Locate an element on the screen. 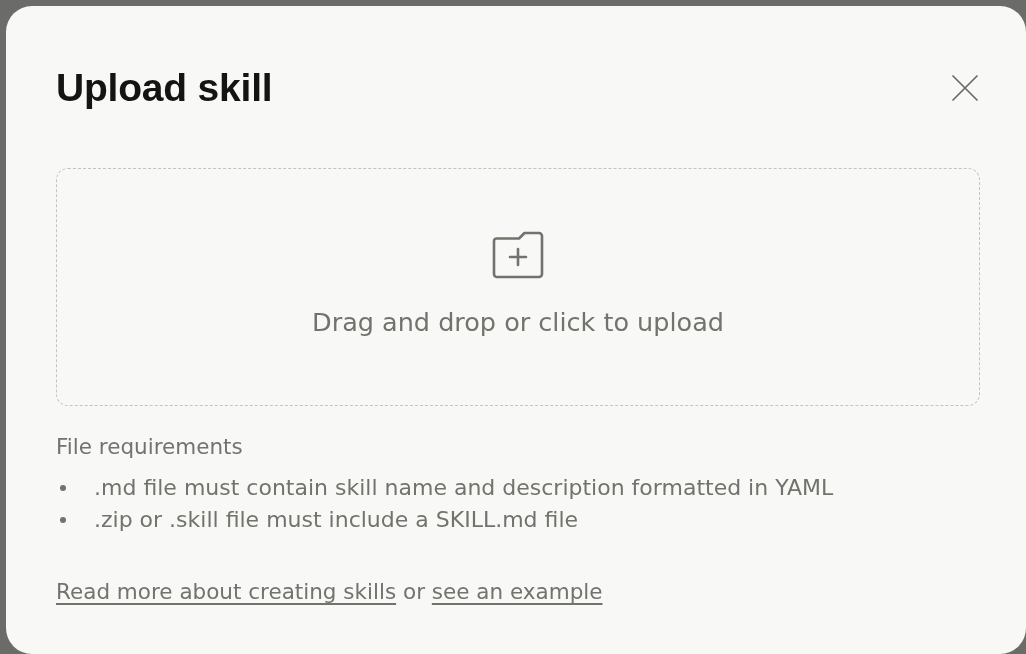 The image size is (1026, 654). close-button is located at coordinates (965, 88).